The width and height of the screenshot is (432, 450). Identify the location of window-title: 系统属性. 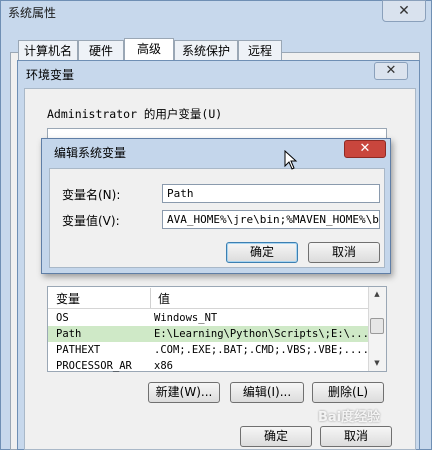
(32, 13).